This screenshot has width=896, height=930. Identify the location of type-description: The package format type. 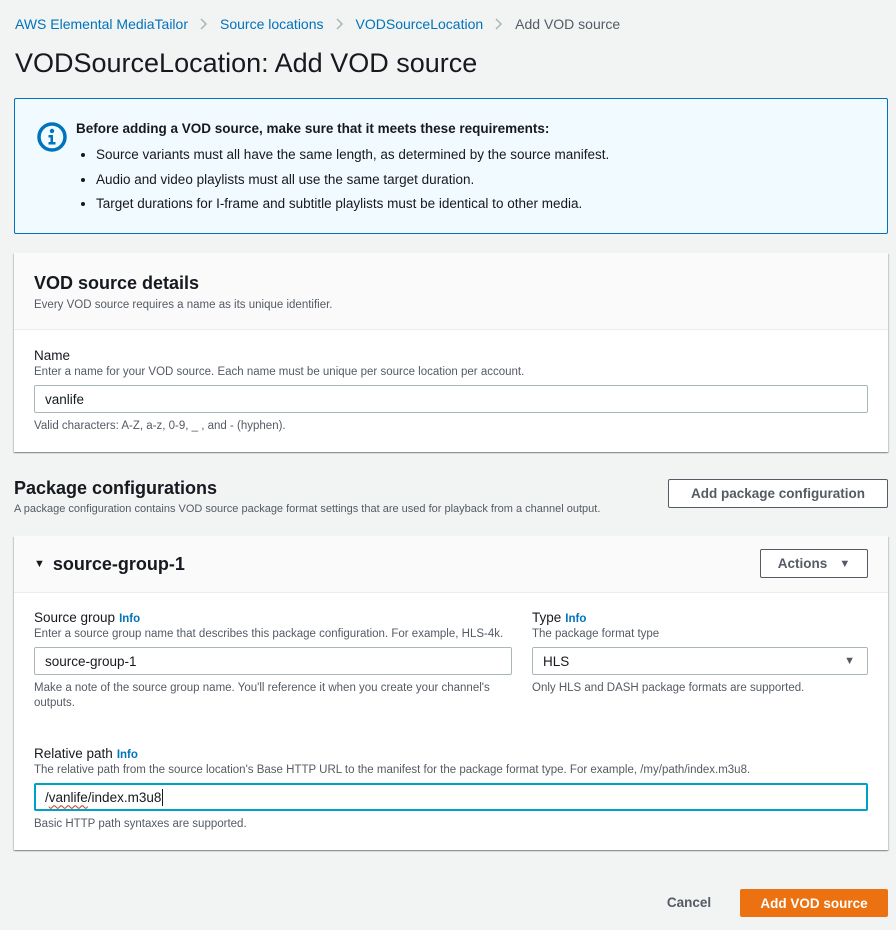
(596, 634).